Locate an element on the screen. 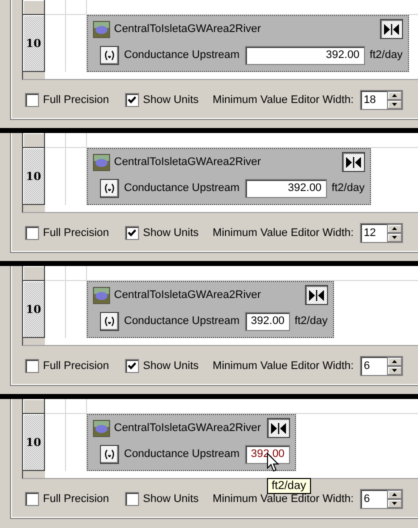  width-spinner: 18 is located at coordinates (381, 100).